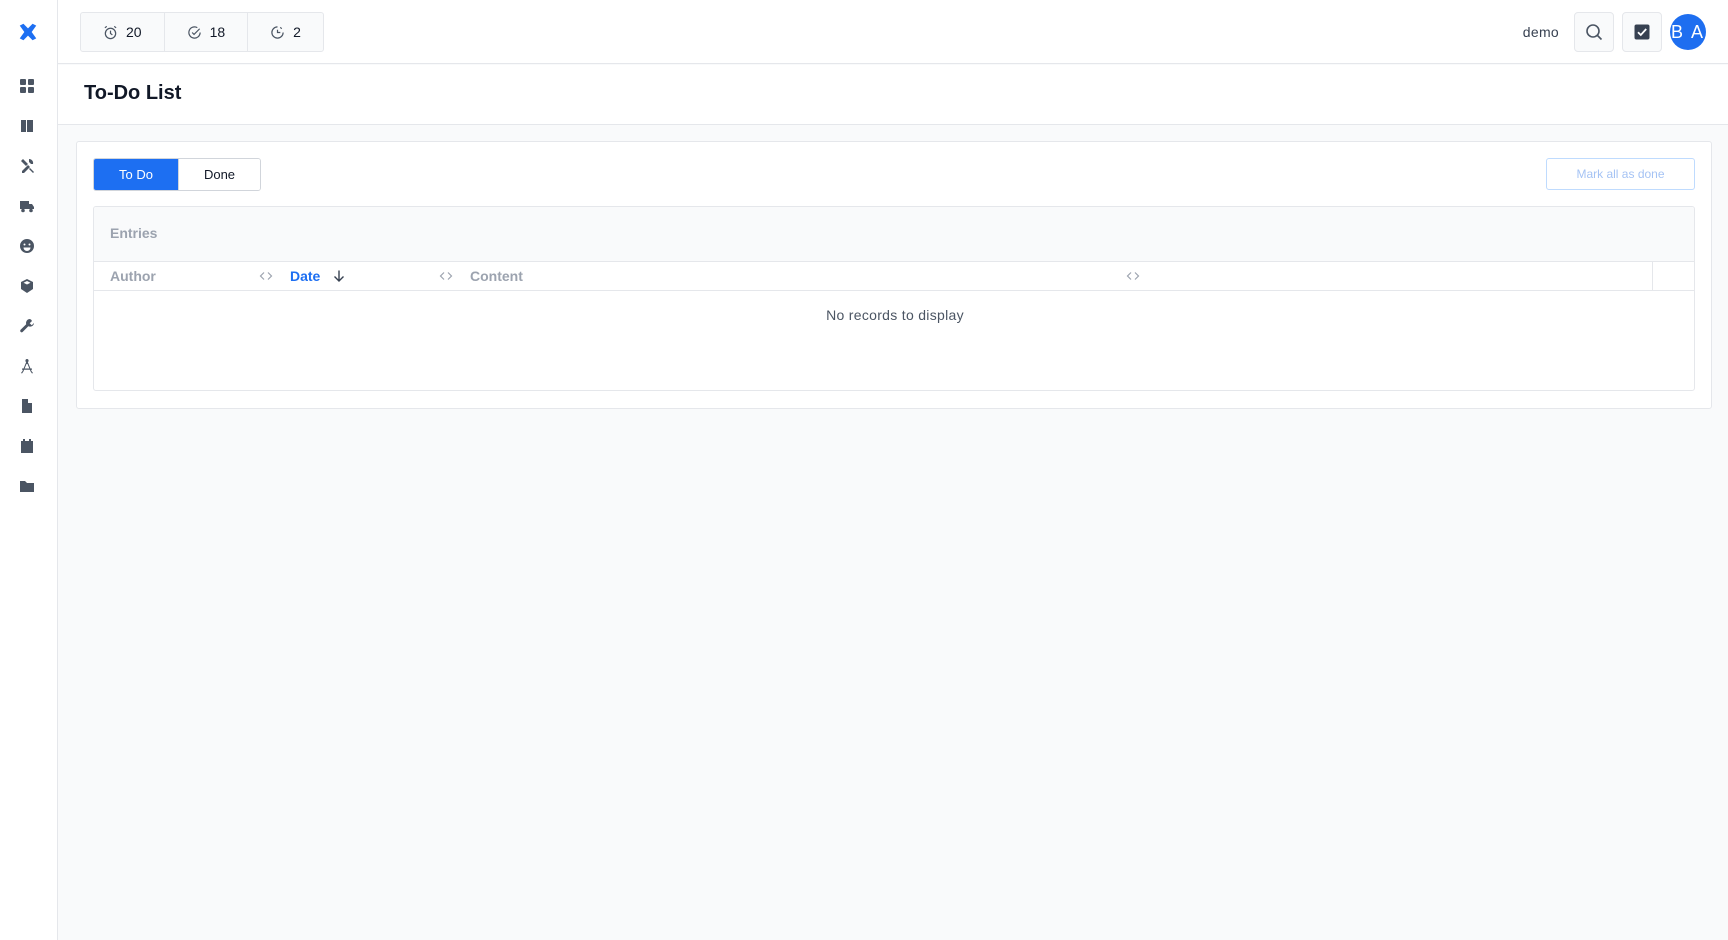  What do you see at coordinates (28, 32) in the screenshot?
I see `app-logo-icon` at bounding box center [28, 32].